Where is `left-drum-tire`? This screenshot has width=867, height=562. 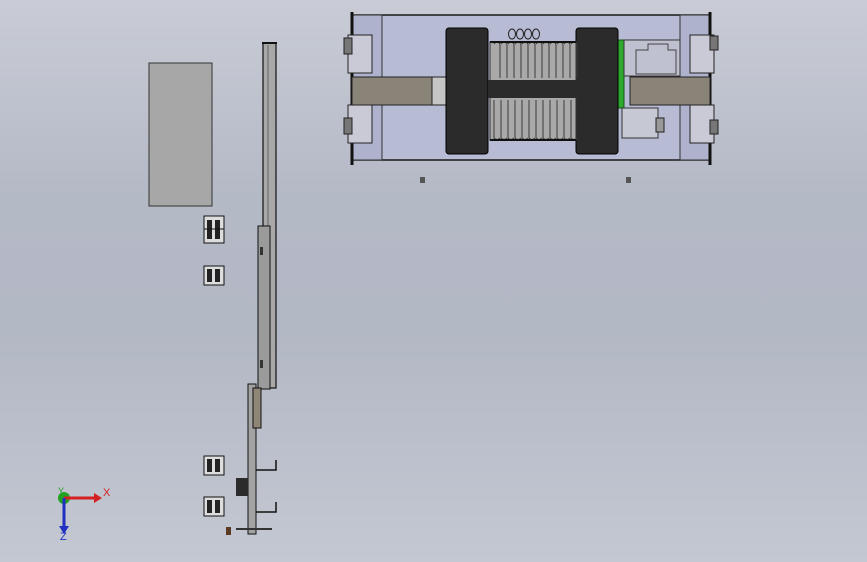 left-drum-tire is located at coordinates (467, 91).